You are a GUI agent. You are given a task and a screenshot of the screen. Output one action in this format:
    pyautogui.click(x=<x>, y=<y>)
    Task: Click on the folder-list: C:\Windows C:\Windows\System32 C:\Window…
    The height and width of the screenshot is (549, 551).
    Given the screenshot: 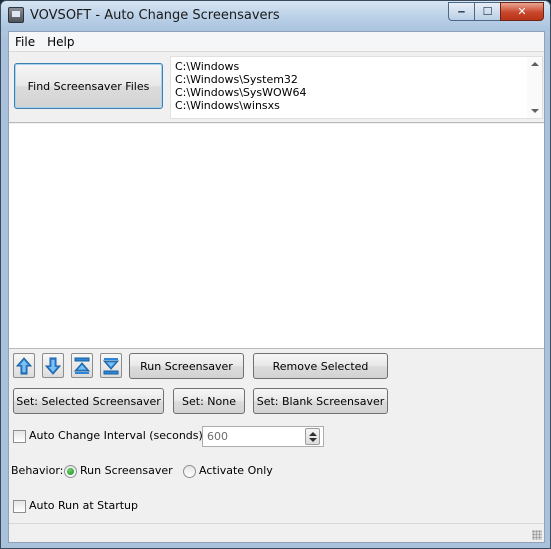 What is the action you would take?
    pyautogui.click(x=356, y=87)
    